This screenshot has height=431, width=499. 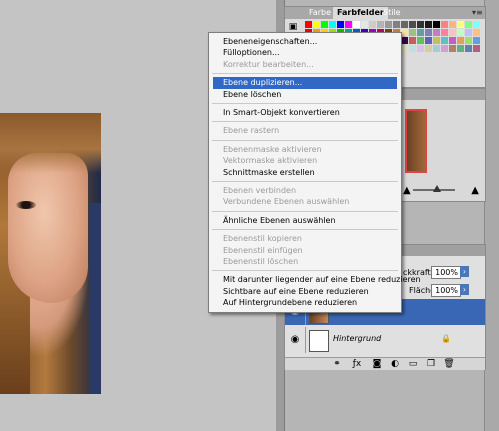 I want to click on zoom-out-icon: ▲, so click(x=407, y=190).